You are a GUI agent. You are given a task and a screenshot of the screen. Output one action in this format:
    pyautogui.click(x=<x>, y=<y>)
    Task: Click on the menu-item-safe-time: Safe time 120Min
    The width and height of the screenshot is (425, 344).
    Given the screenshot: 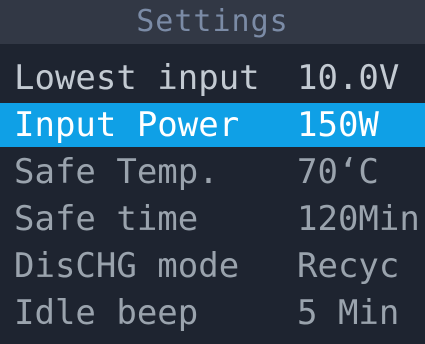 What is the action you would take?
    pyautogui.click(x=212, y=219)
    